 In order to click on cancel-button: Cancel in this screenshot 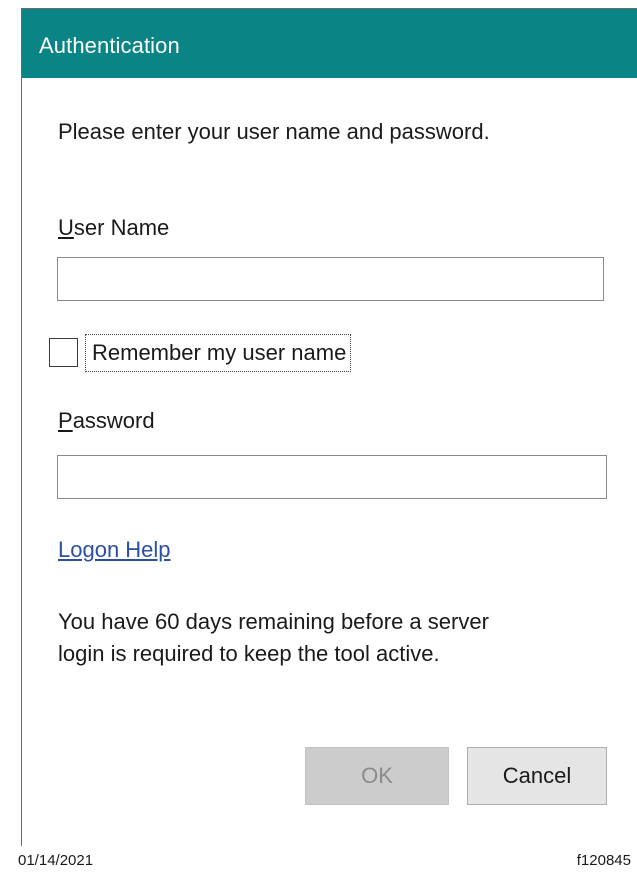, I will do `click(537, 776)`.